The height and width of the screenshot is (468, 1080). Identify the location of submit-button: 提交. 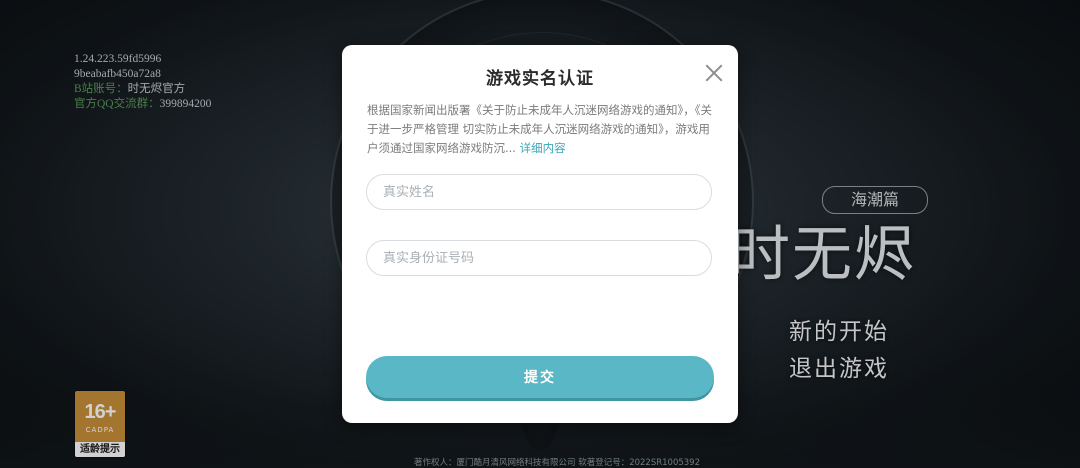
(540, 377).